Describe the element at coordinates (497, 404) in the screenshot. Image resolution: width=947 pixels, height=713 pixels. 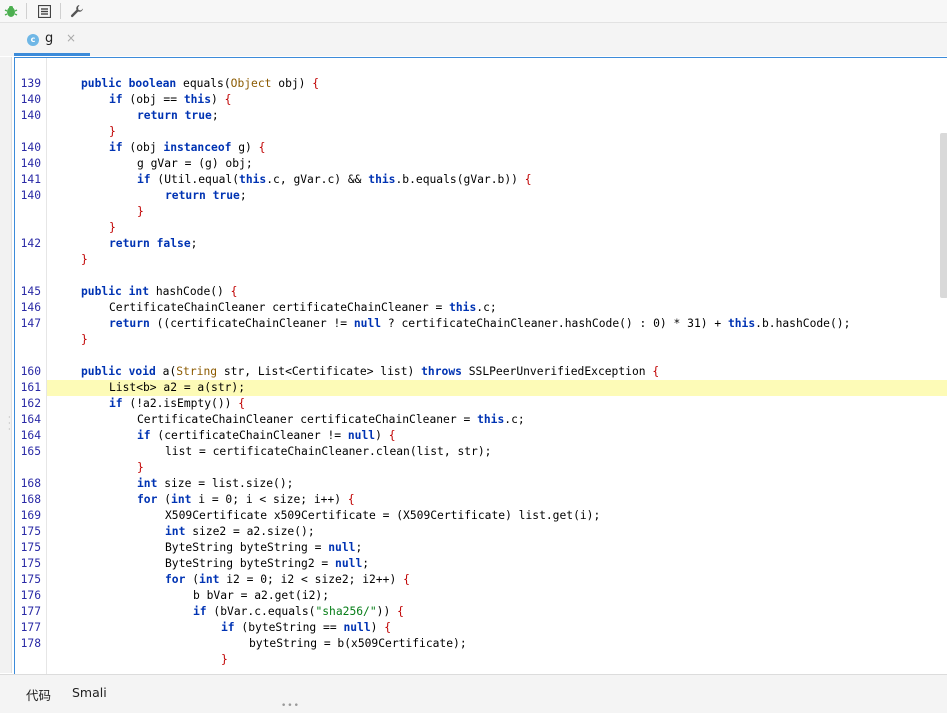
I see `code-text: if (!a2.isEmpty()) {` at that location.